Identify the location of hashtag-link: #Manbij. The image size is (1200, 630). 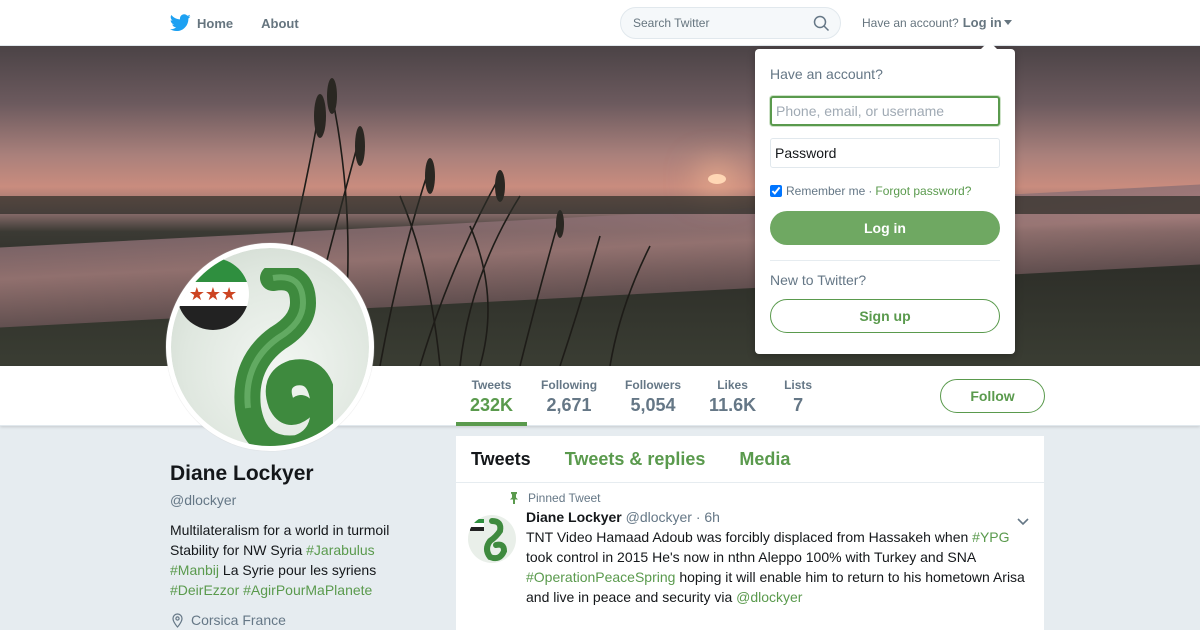
(194, 570).